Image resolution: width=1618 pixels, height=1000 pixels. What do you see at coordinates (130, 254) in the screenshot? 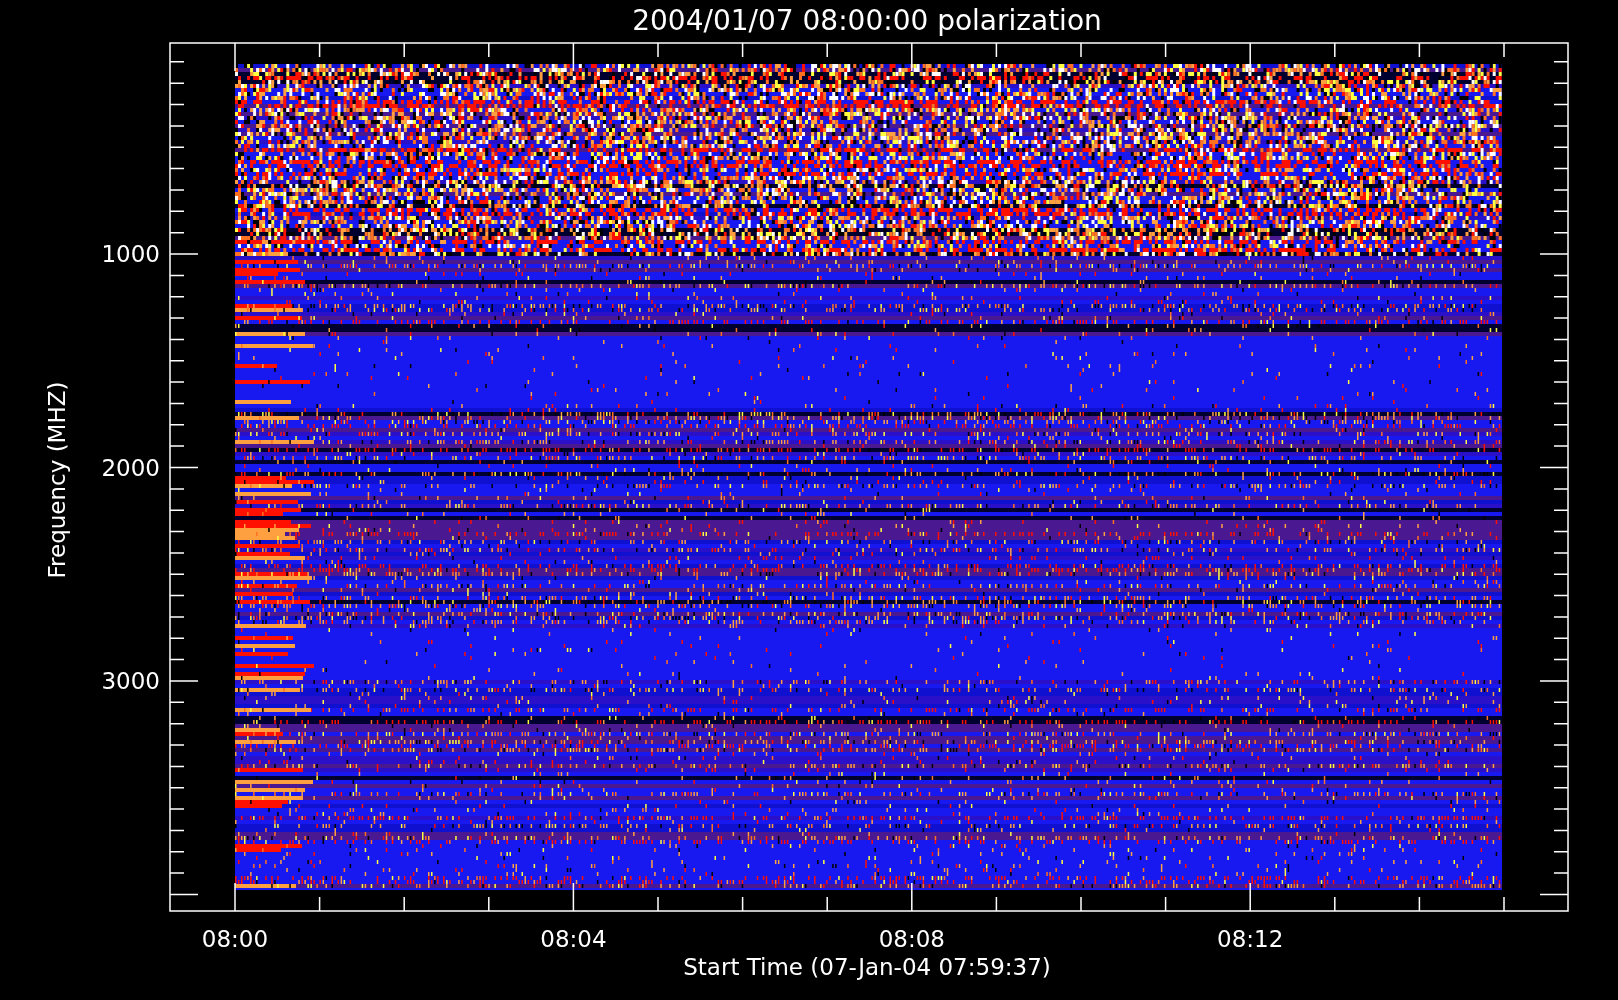
I see `y-tick-label: 1000` at bounding box center [130, 254].